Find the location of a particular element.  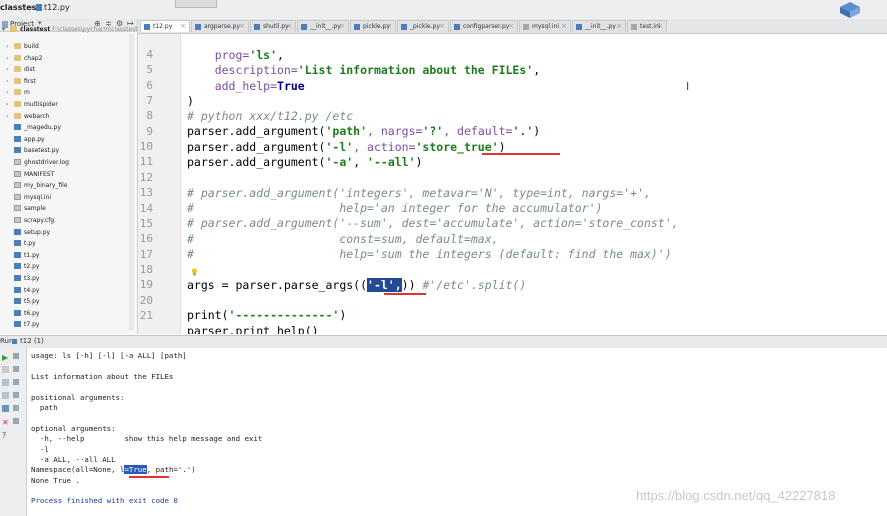

tree-item: › first is located at coordinates (21, 83).